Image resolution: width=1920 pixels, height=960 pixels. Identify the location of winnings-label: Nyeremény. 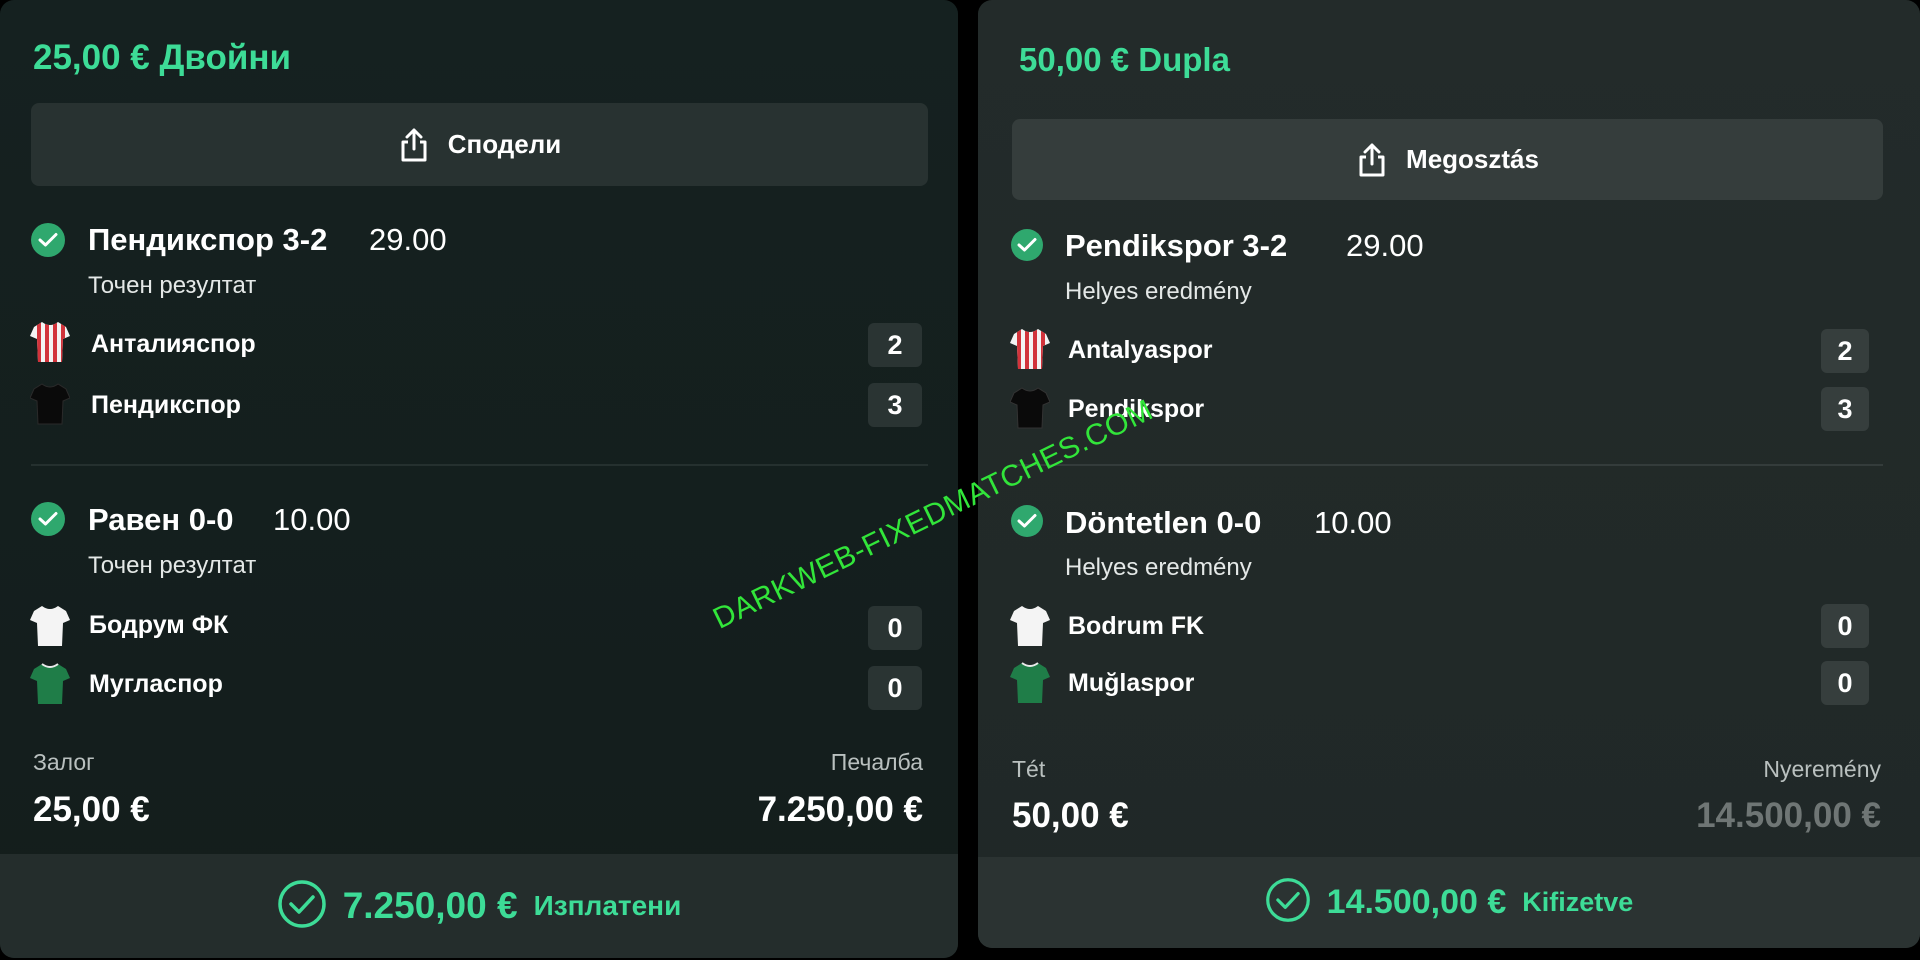
(1822, 769).